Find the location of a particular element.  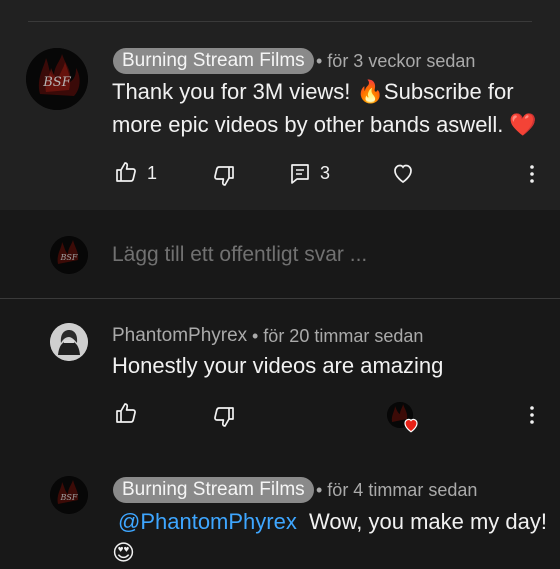

like-count: 1 is located at coordinates (152, 173).